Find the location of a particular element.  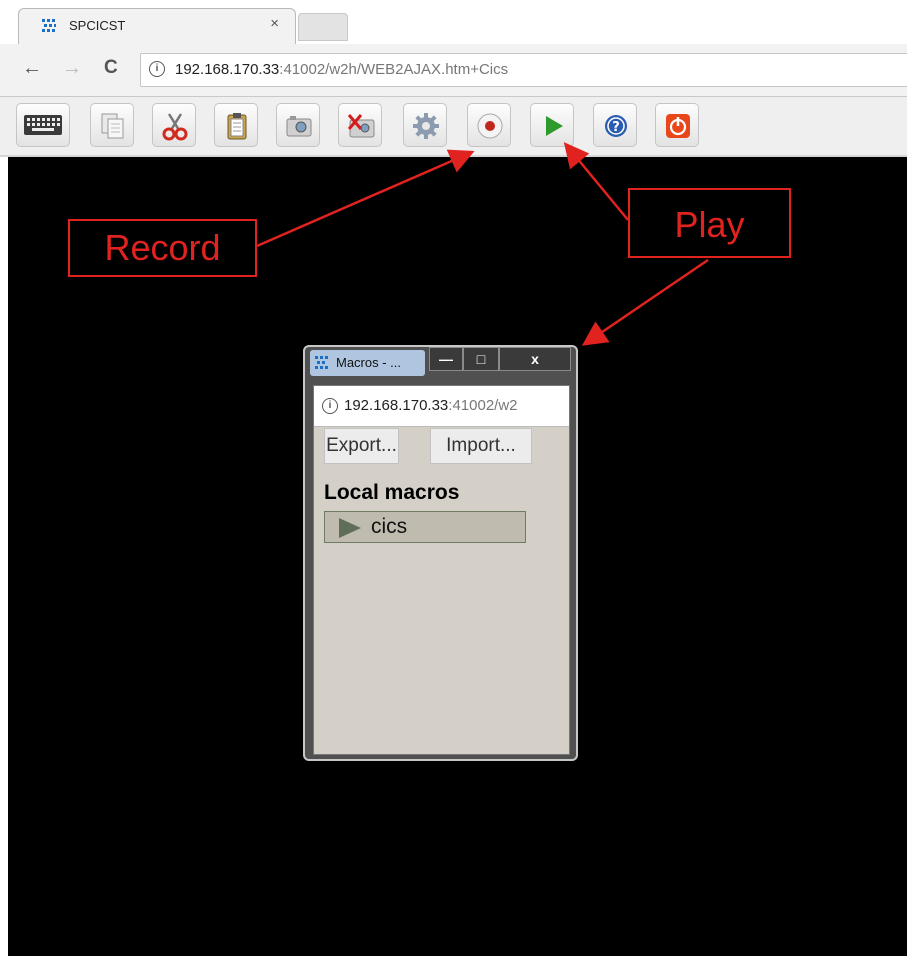

power-button is located at coordinates (677, 125).